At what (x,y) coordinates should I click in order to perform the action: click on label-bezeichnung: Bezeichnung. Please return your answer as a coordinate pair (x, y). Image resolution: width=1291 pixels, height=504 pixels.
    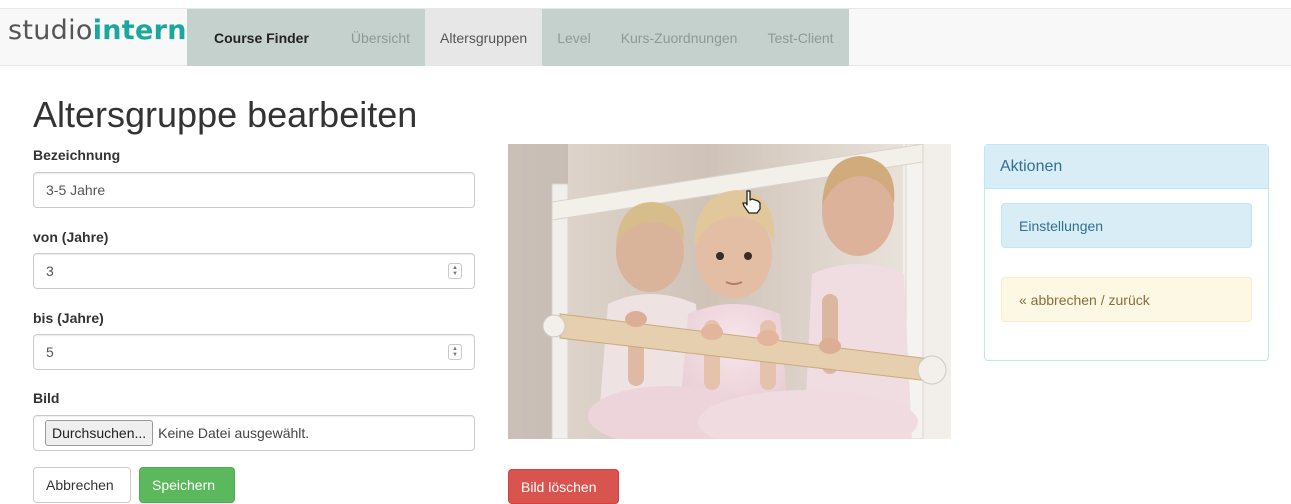
    Looking at the image, I should click on (77, 155).